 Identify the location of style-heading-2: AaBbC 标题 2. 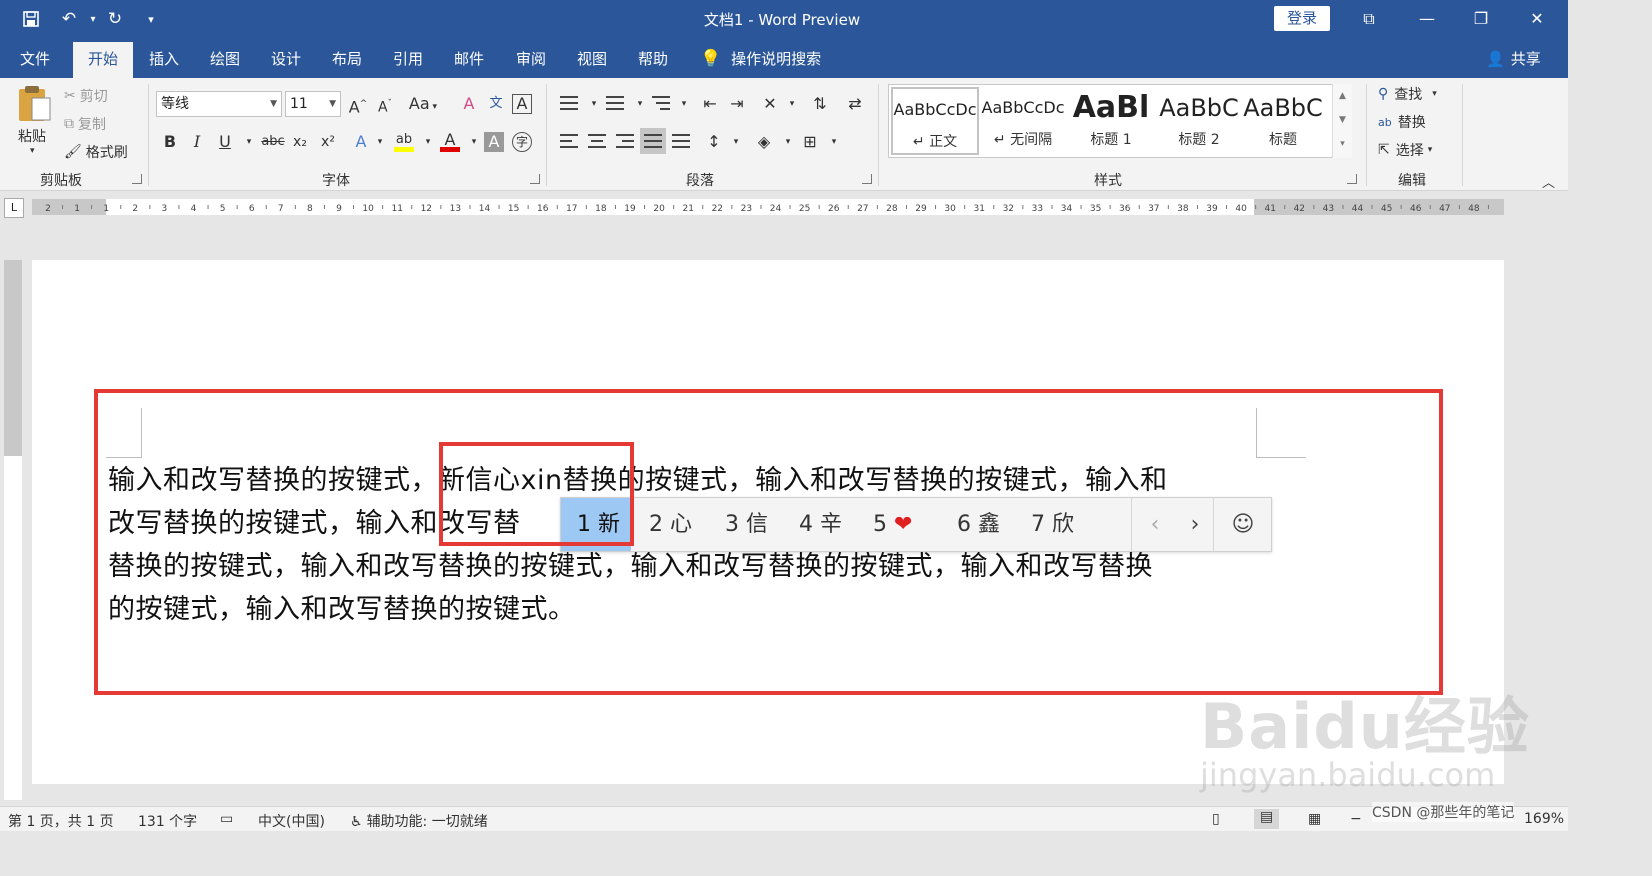
(1199, 121).